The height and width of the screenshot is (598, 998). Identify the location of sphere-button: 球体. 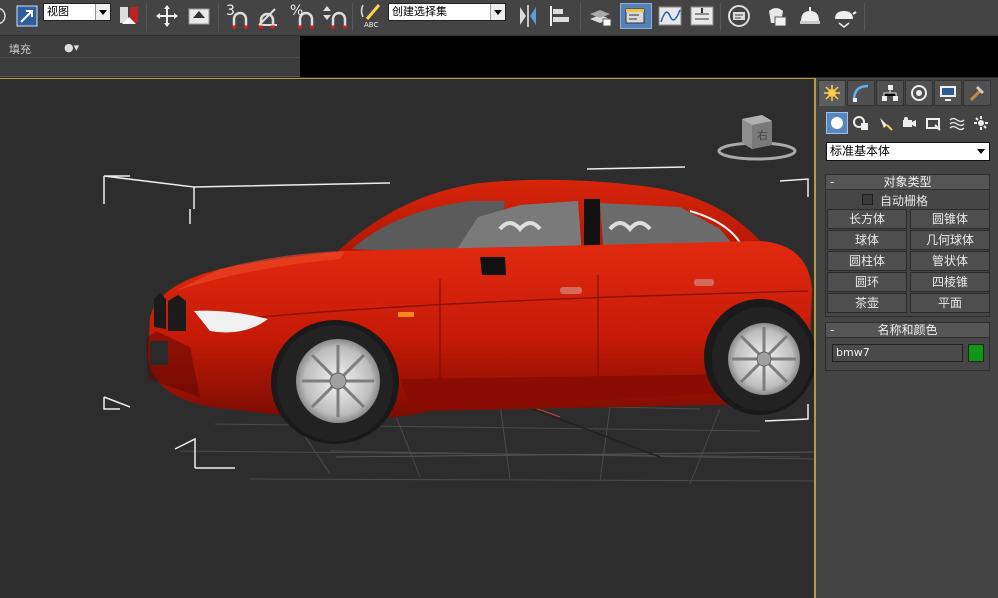
(867, 240).